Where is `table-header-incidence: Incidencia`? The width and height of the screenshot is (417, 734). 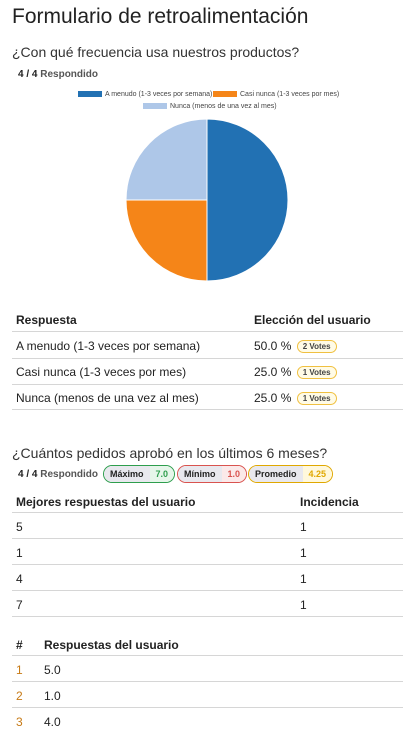
table-header-incidence: Incidencia is located at coordinates (329, 502).